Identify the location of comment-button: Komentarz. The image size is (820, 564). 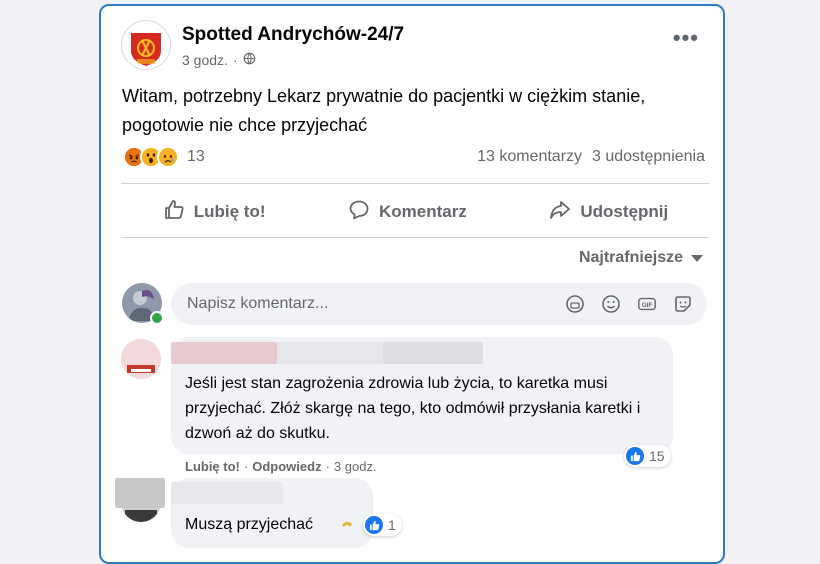
(407, 212).